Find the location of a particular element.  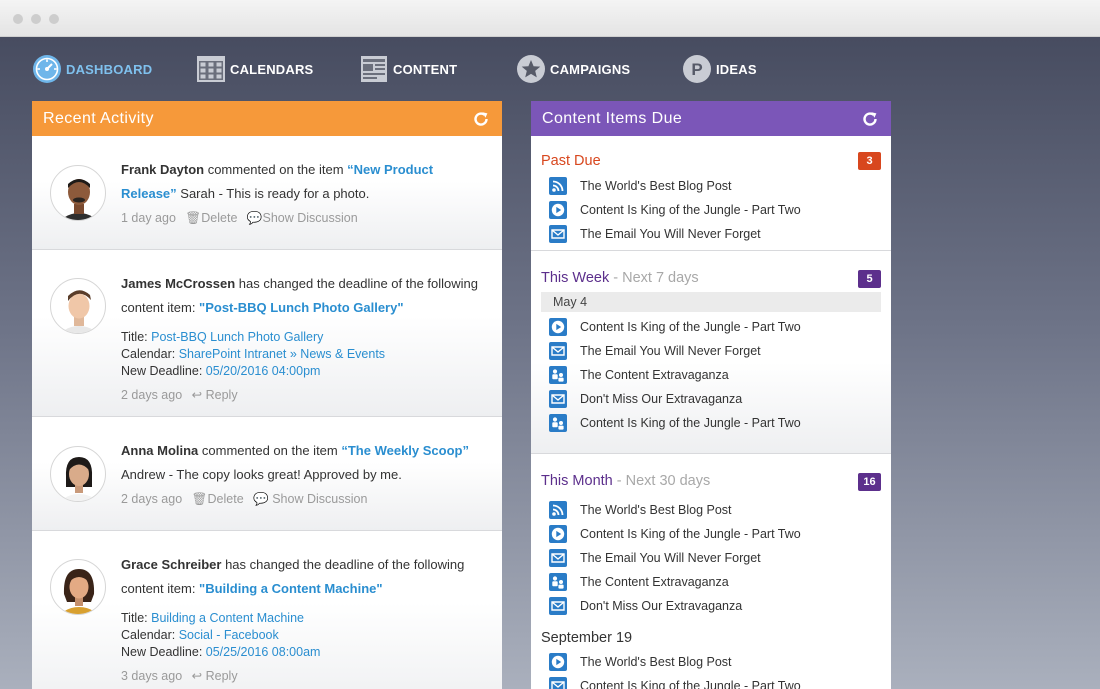

calendar-link: Social - Facebook is located at coordinates (229, 635).